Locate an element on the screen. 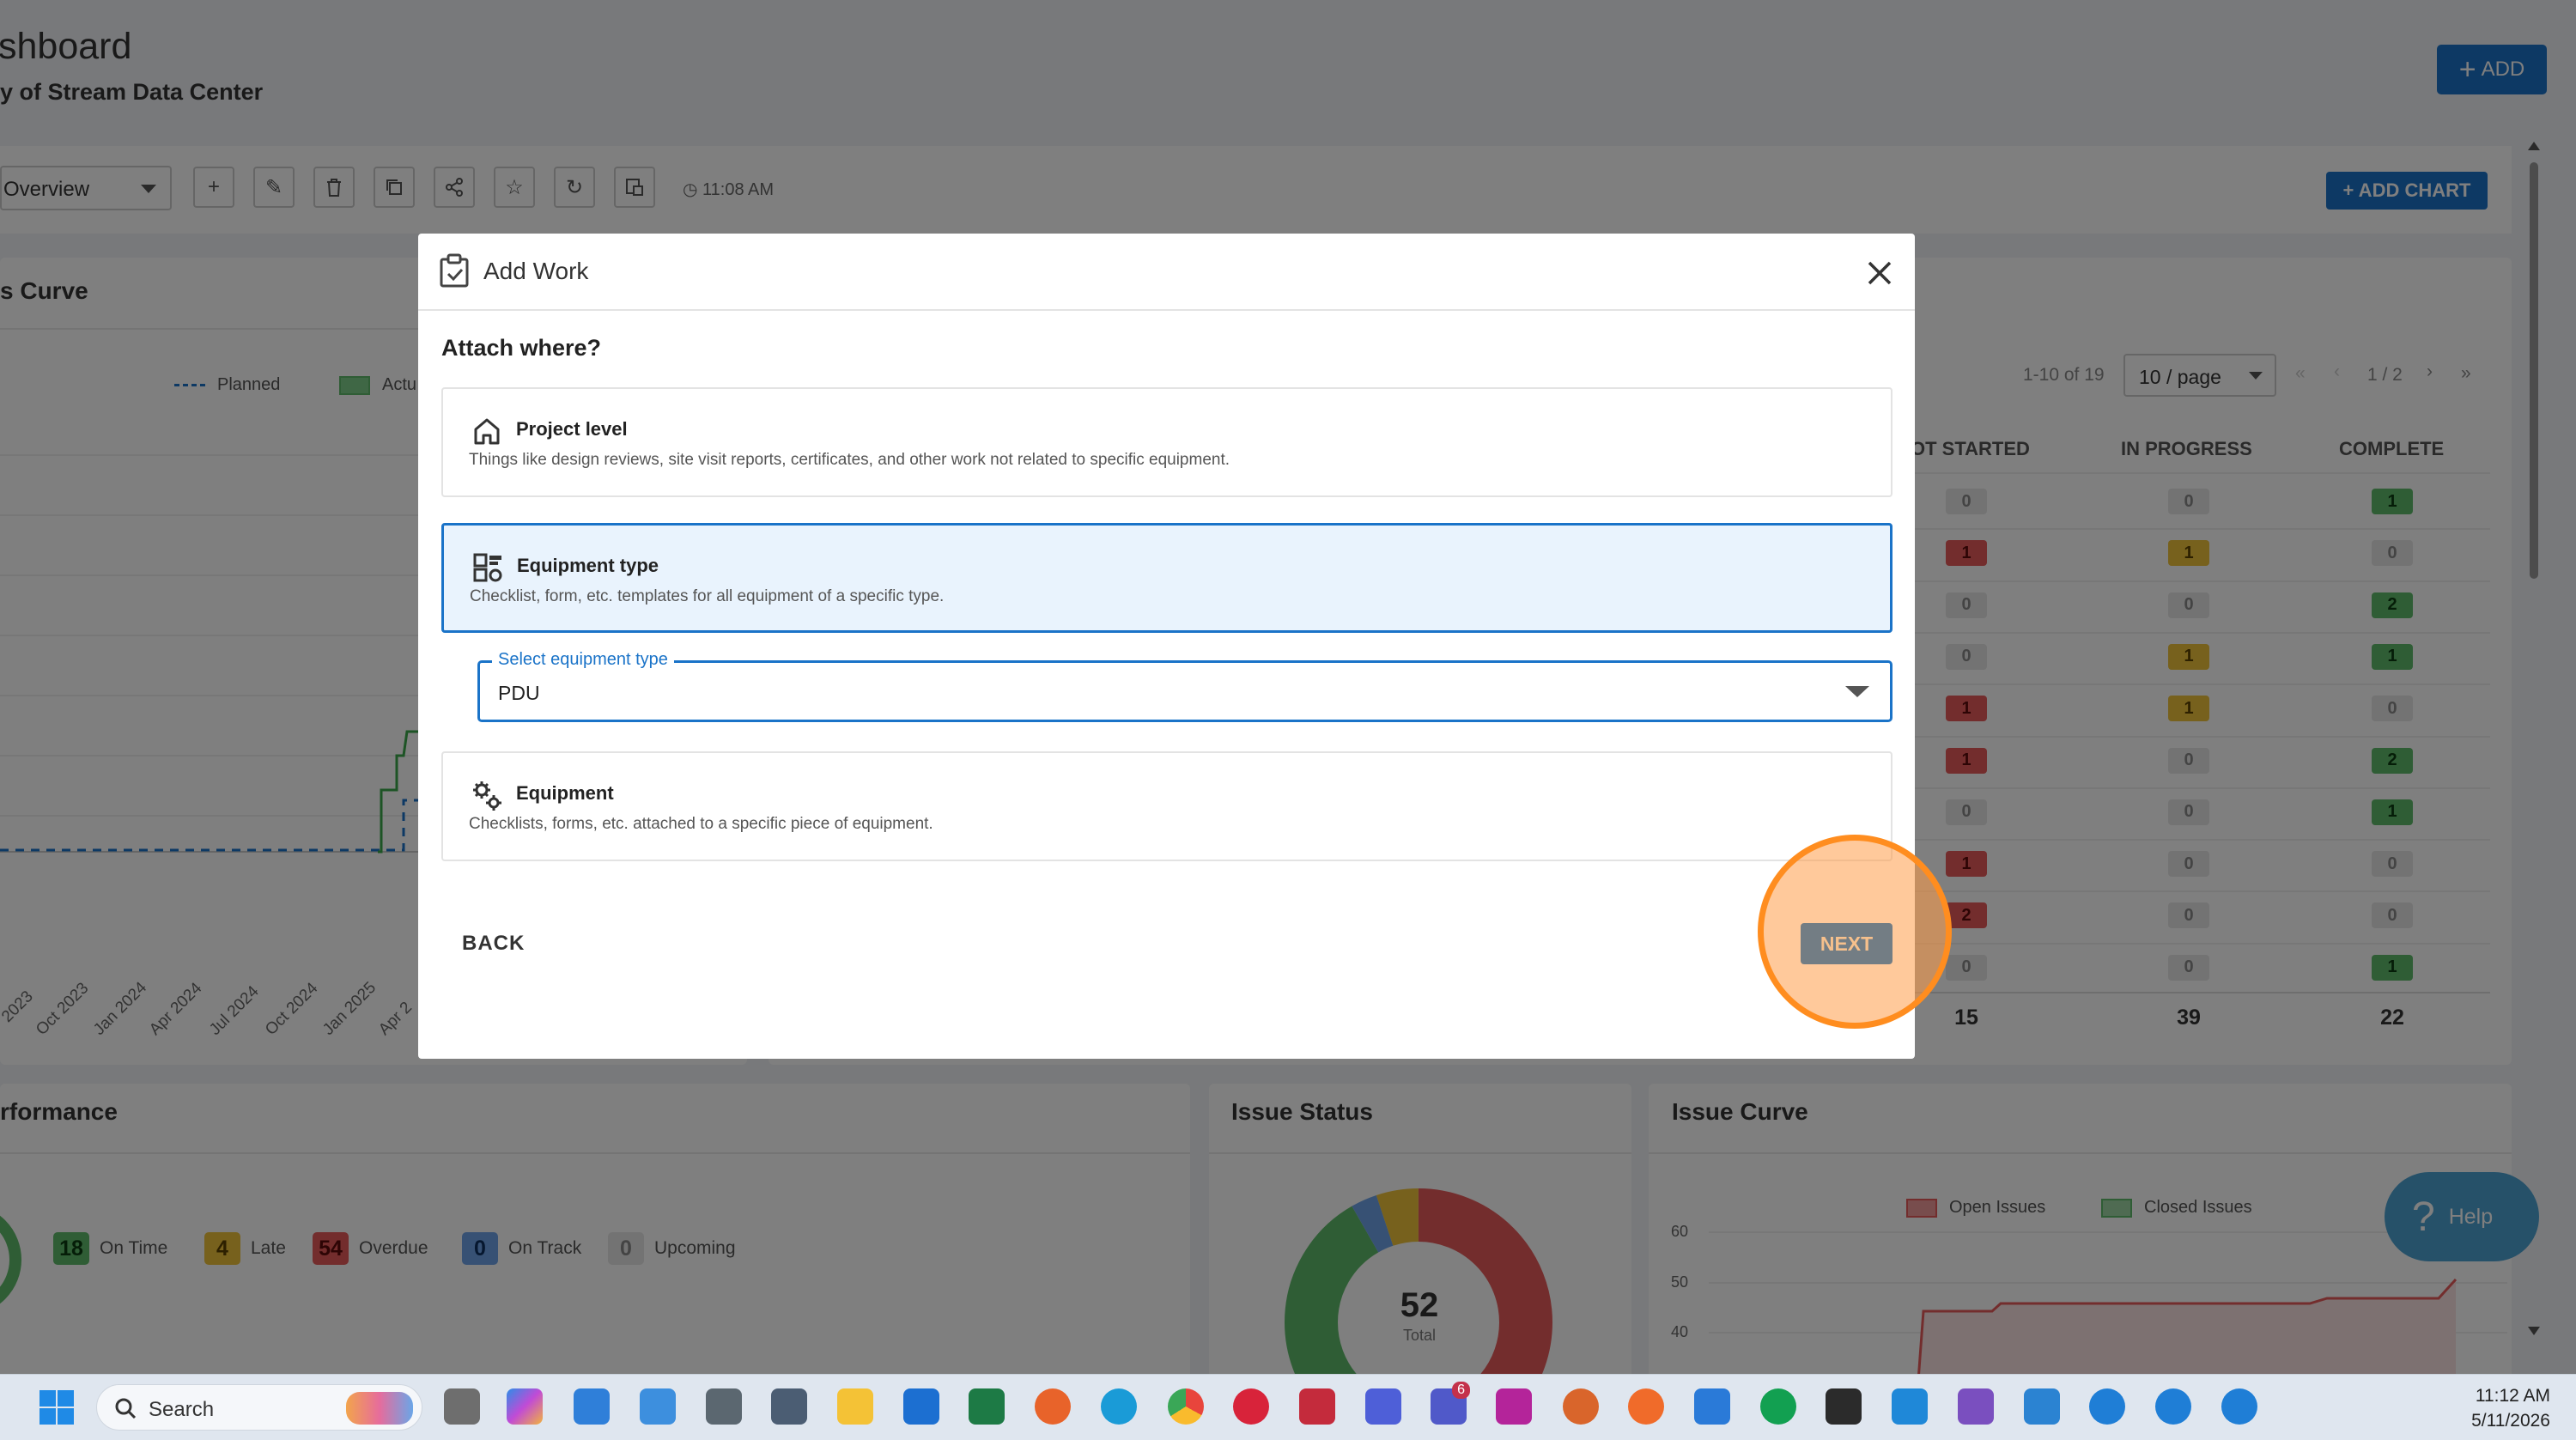  option-title: Equipment is located at coordinates (565, 793).